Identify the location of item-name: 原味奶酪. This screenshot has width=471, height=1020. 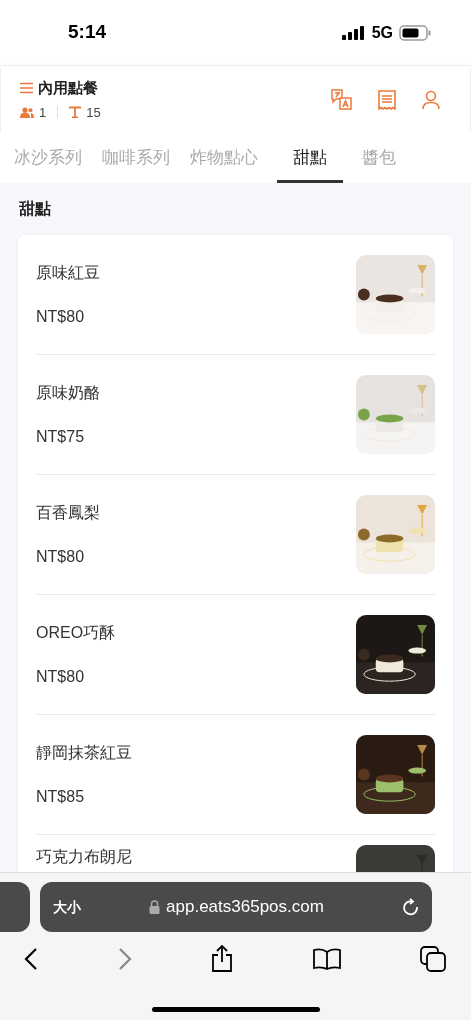
(68, 392).